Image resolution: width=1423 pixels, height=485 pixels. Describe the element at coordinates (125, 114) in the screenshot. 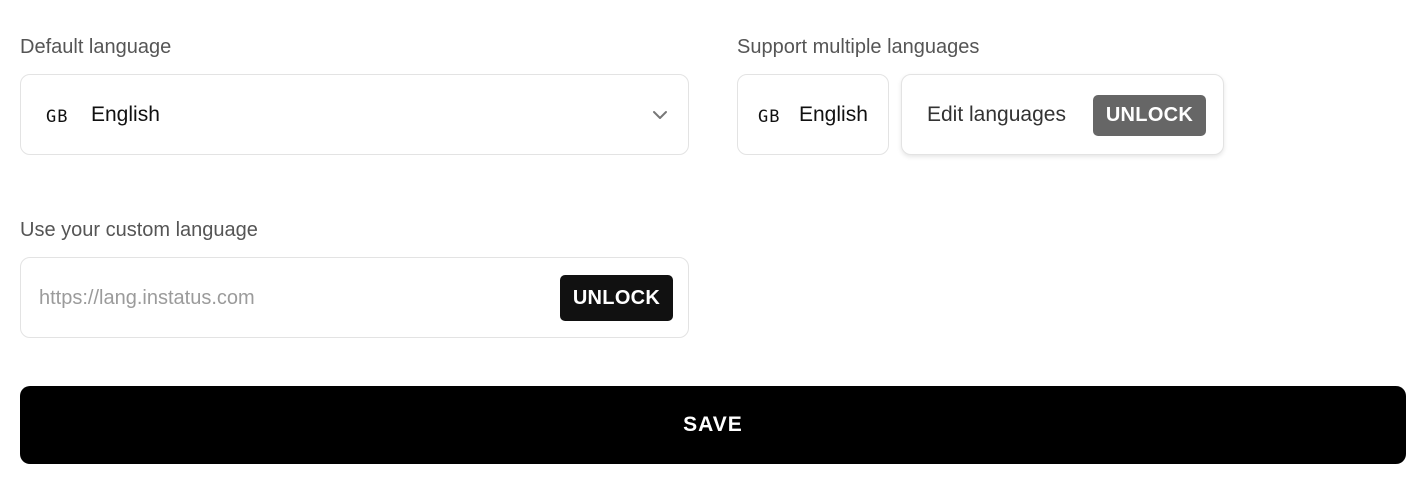

I see `default-language-value: English` at that location.